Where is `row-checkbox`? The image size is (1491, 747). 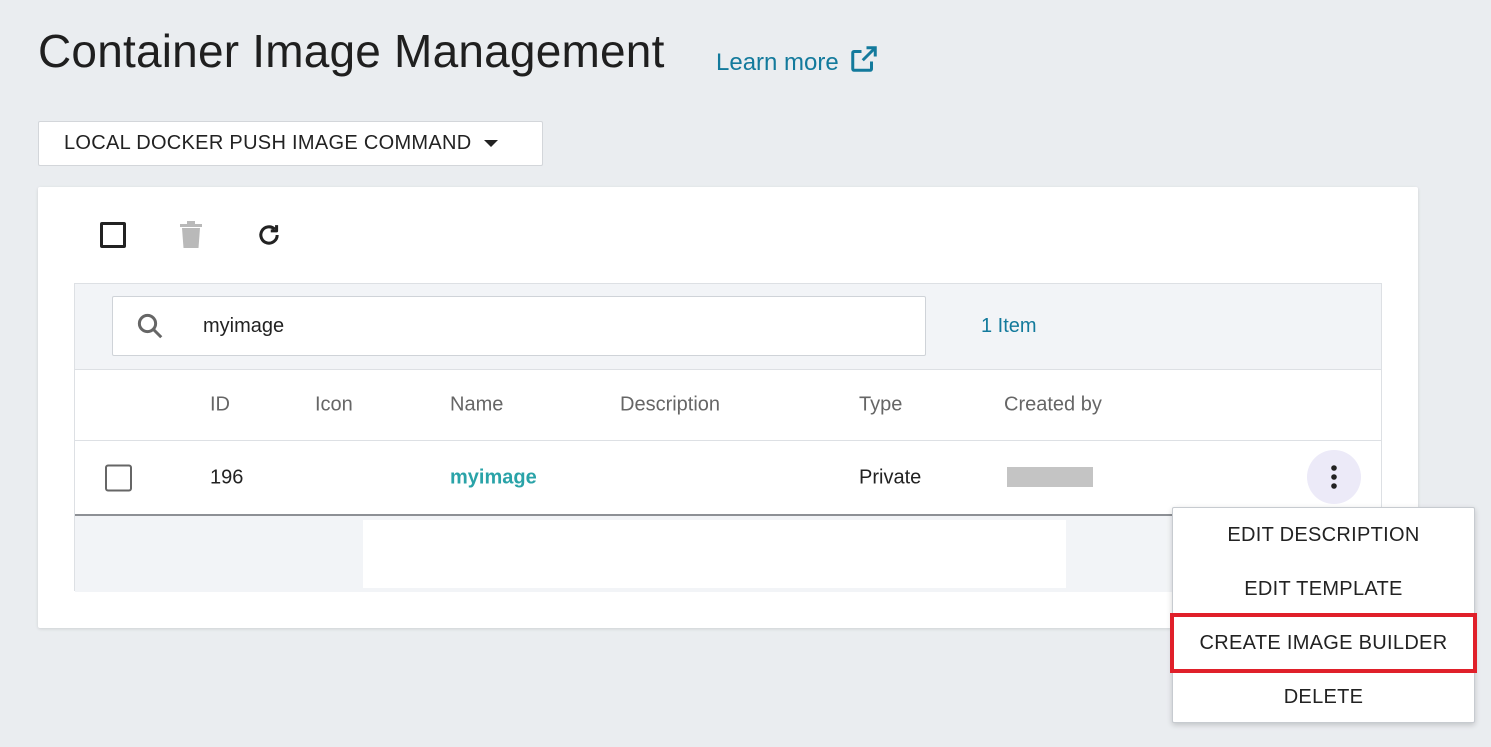 row-checkbox is located at coordinates (118, 477).